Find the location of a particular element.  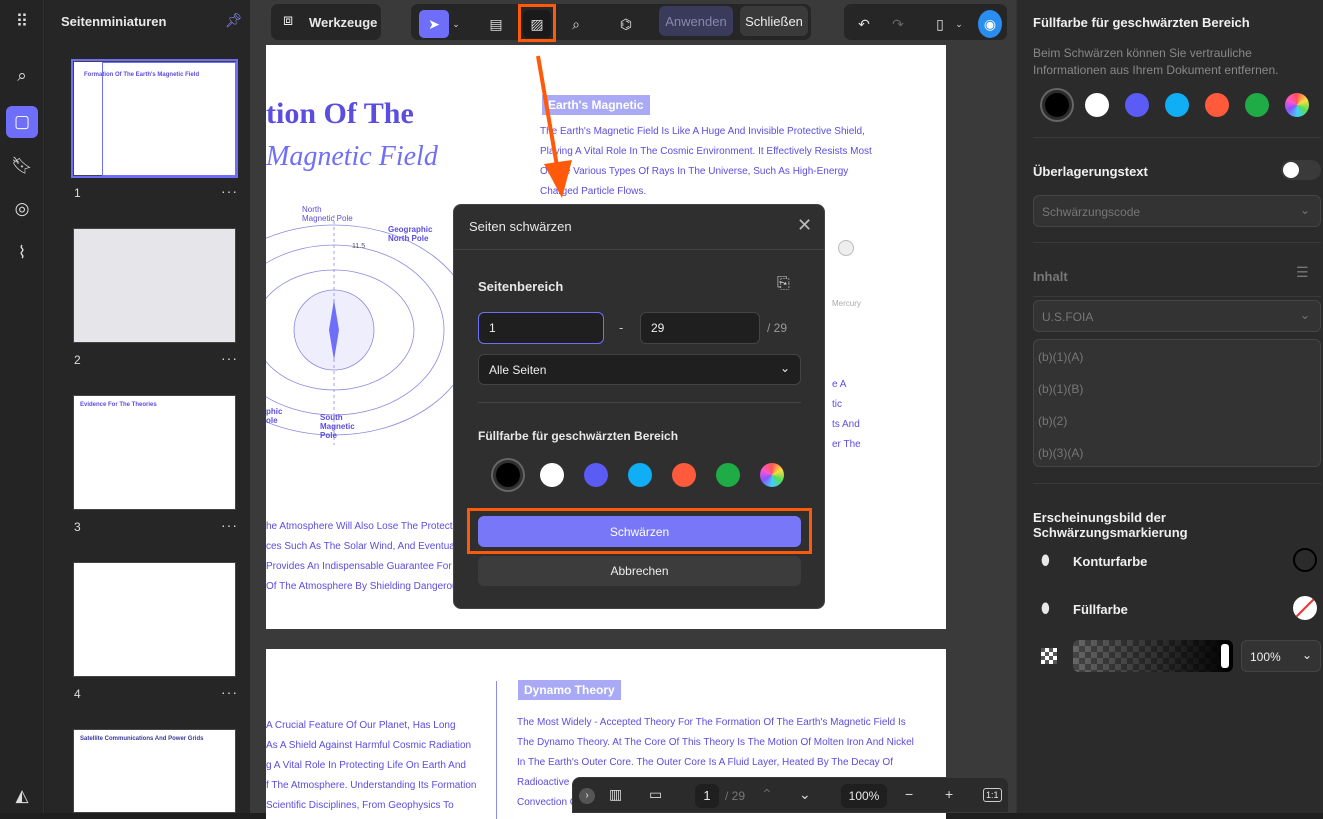

stamp-icon: ◭ is located at coordinates (22, 796).